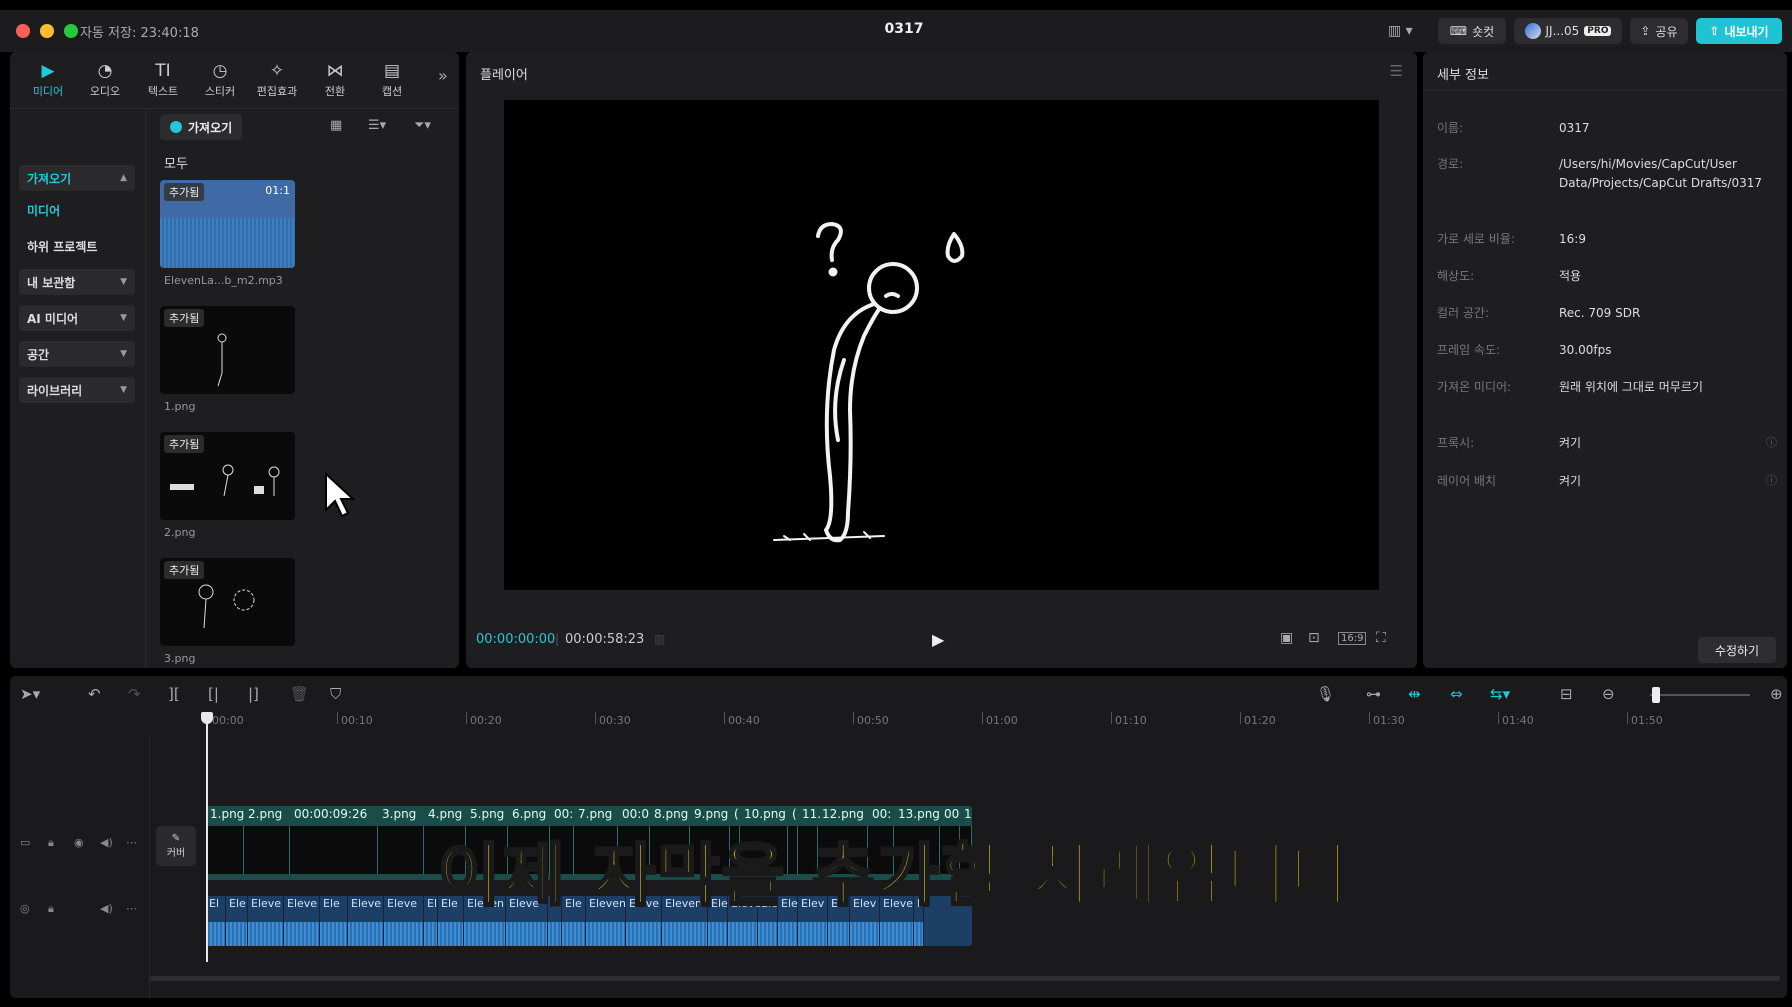 The height and width of the screenshot is (1007, 1792). I want to click on share-icon: ⇪, so click(1645, 31).